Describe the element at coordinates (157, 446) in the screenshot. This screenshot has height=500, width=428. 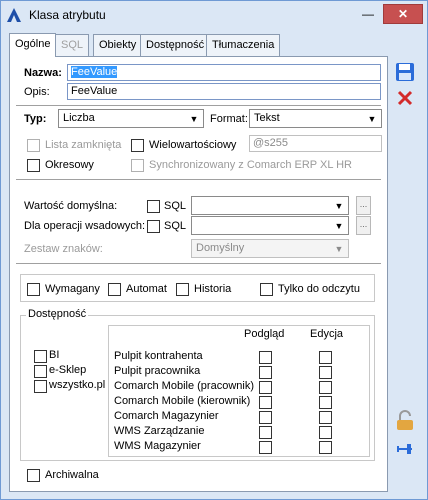
I see `availability-row-label: WMS Magazynier` at that location.